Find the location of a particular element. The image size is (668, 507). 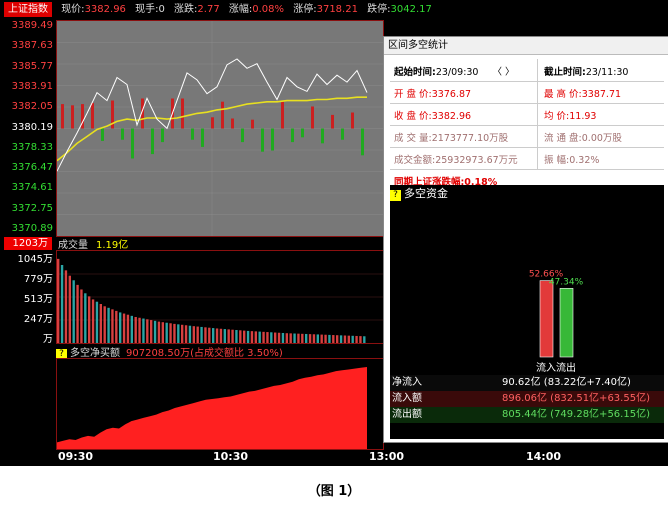

volume-panel is located at coordinates (220, 297).